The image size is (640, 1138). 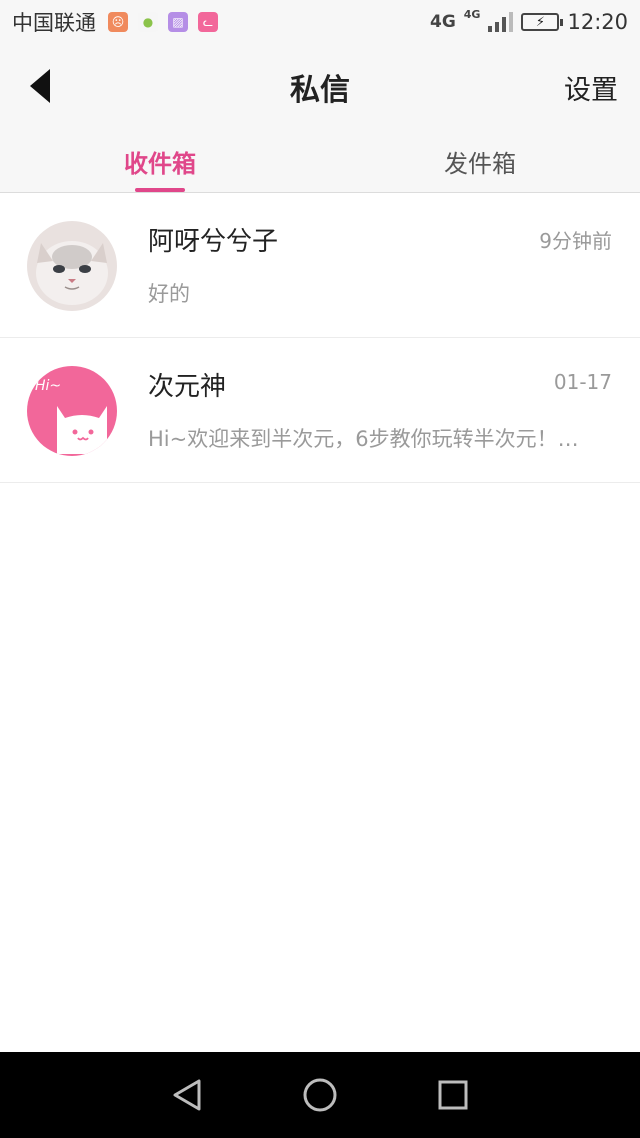 What do you see at coordinates (582, 382) in the screenshot?
I see `message-time: 01-17` at bounding box center [582, 382].